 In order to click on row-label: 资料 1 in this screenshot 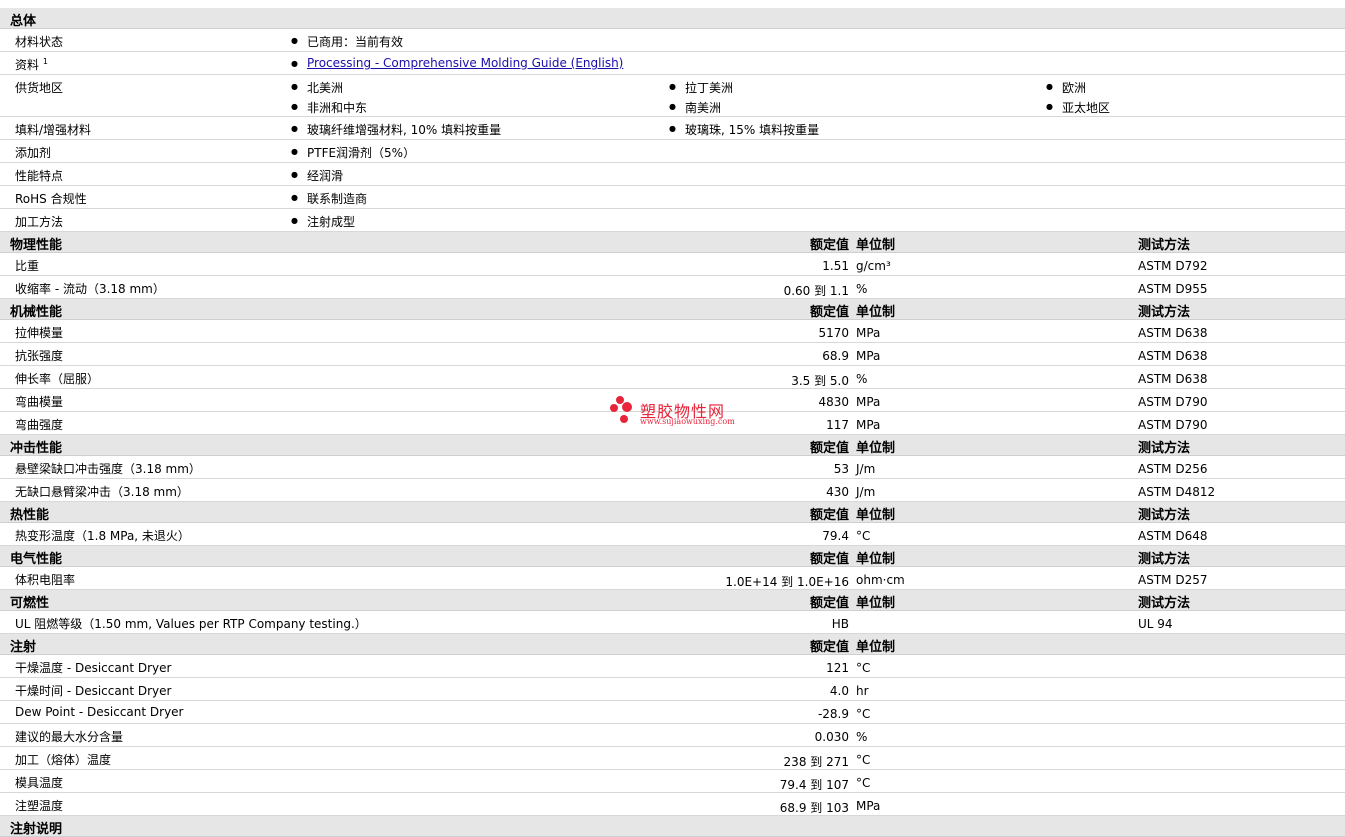, I will do `click(31, 64)`.